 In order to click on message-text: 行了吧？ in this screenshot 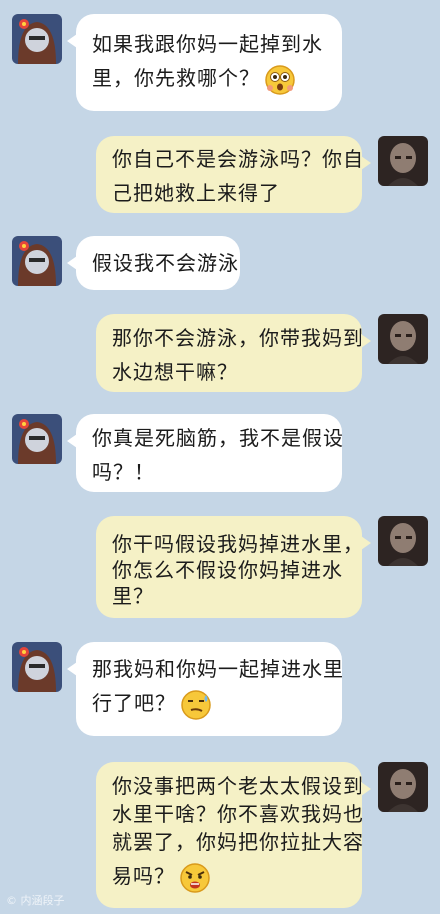, I will do `click(134, 703)`.